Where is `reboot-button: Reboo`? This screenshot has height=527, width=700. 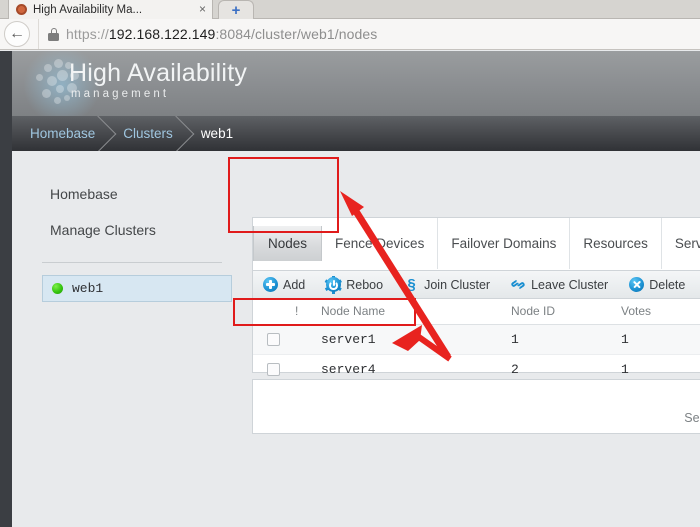 reboot-button: Reboo is located at coordinates (354, 284).